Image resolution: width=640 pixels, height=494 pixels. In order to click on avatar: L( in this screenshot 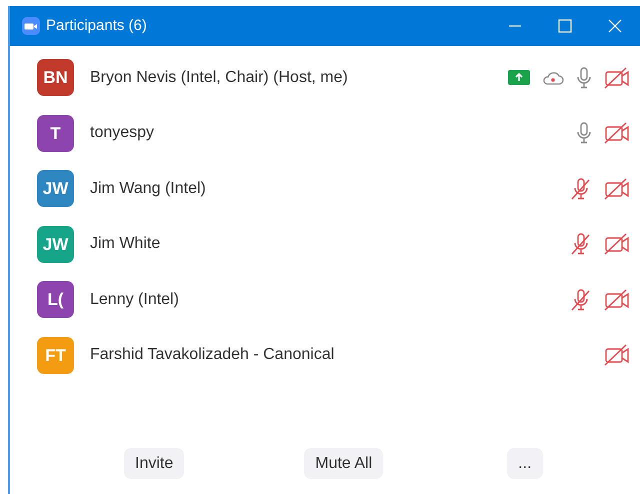, I will do `click(55, 299)`.